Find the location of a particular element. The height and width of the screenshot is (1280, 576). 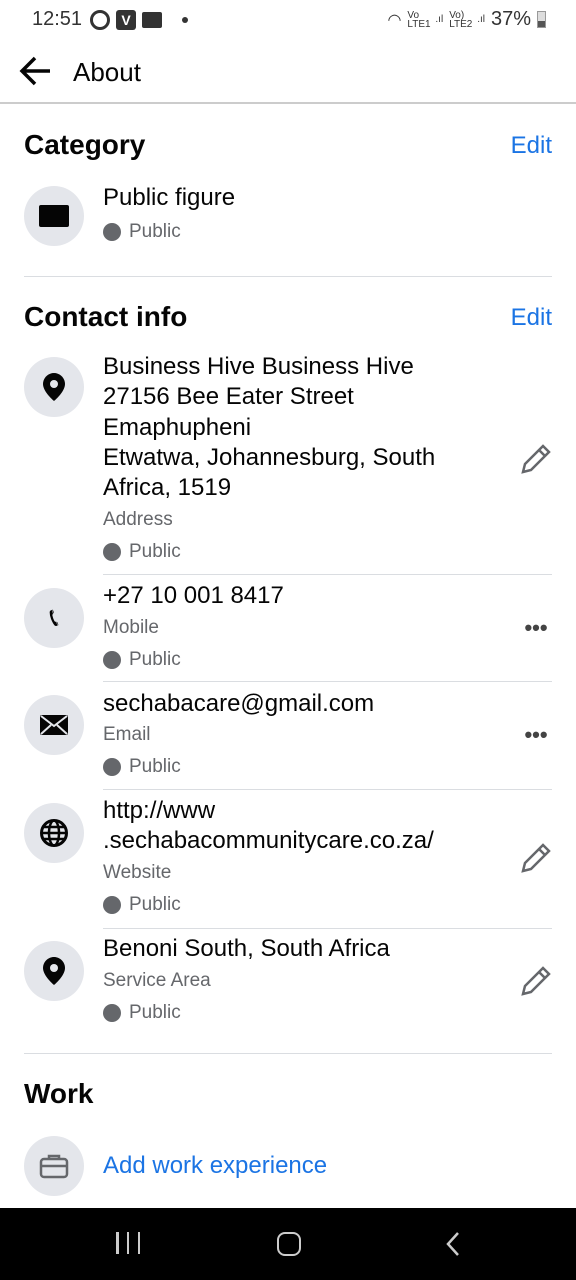

website-label: Website is located at coordinates (137, 872).